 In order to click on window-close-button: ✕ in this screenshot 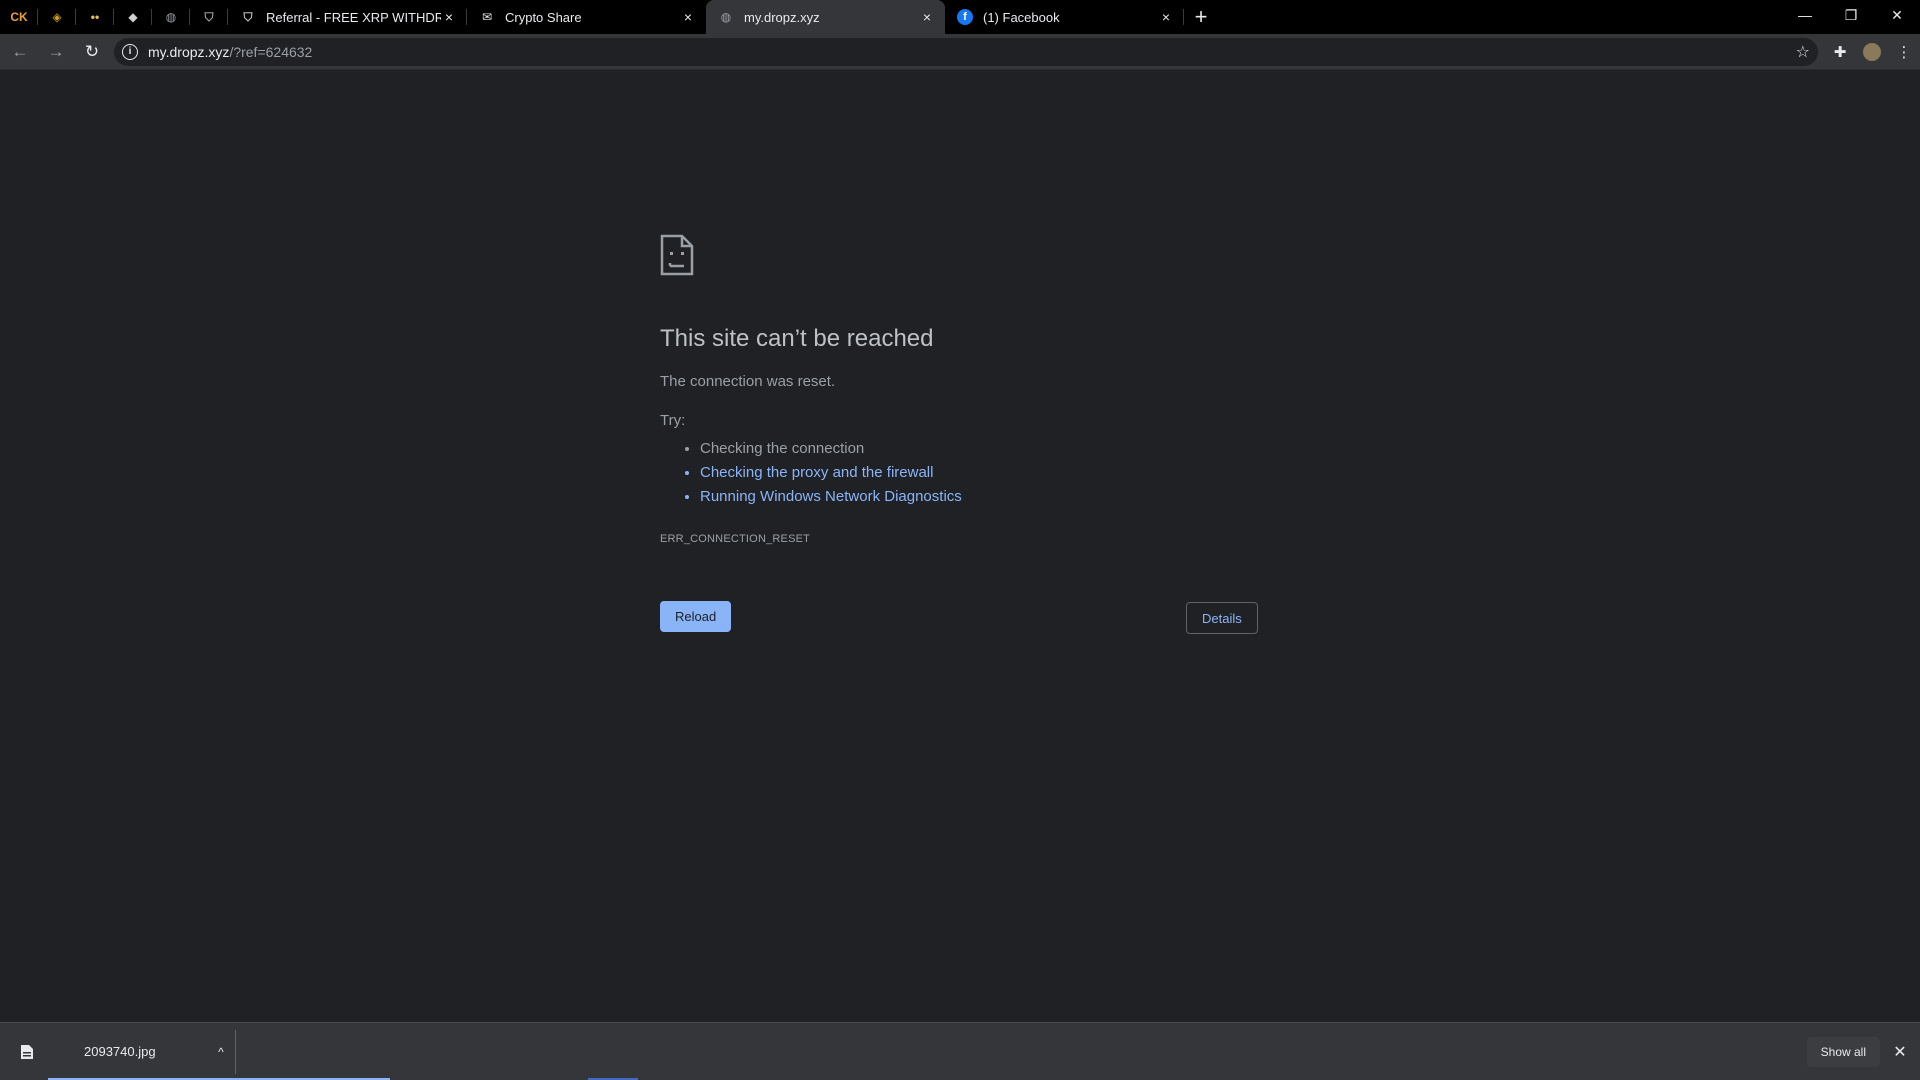, I will do `click(1897, 15)`.